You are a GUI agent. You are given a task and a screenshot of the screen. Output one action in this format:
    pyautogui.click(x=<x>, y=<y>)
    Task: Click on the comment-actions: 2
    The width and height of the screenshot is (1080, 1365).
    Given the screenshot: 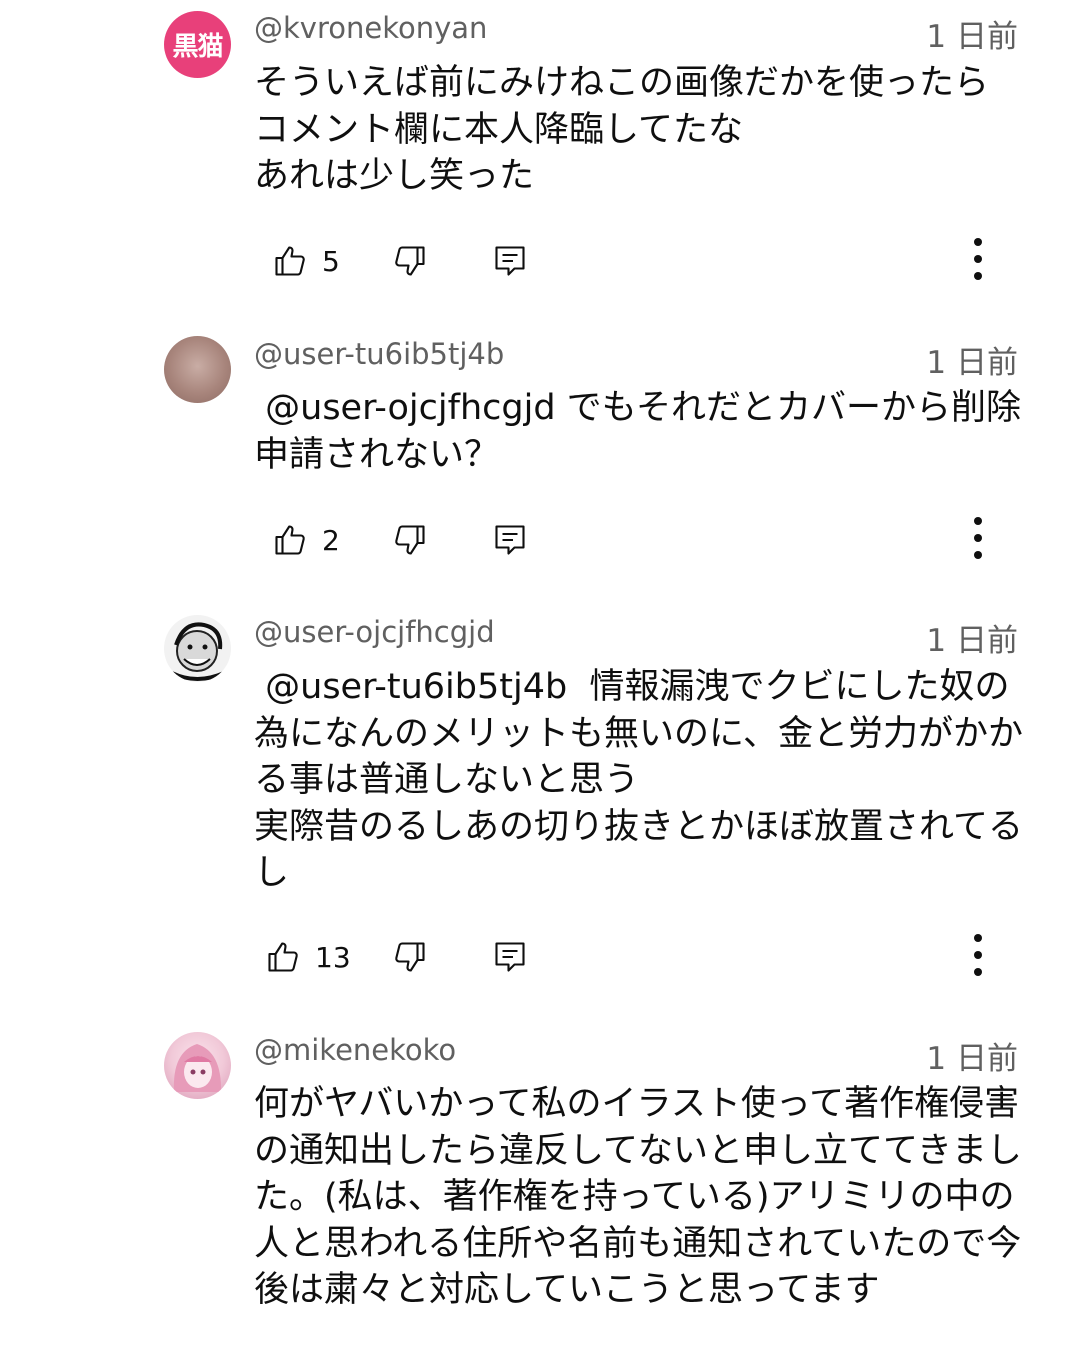 What is the action you would take?
    pyautogui.click(x=540, y=540)
    